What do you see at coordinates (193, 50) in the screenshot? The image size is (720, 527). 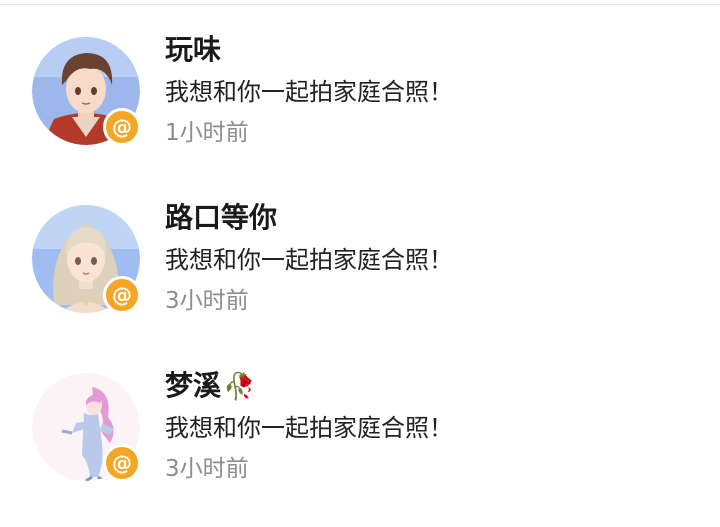 I see `user-name: 玩味` at bounding box center [193, 50].